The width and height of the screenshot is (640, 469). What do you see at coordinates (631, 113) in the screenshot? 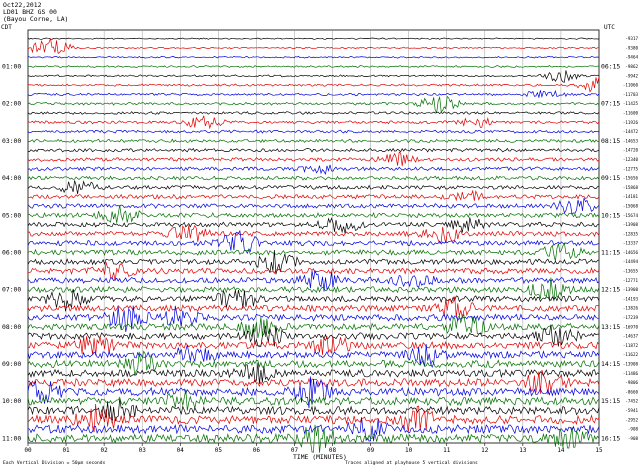
I see `row-mean-label-8: -11600` at bounding box center [631, 113].